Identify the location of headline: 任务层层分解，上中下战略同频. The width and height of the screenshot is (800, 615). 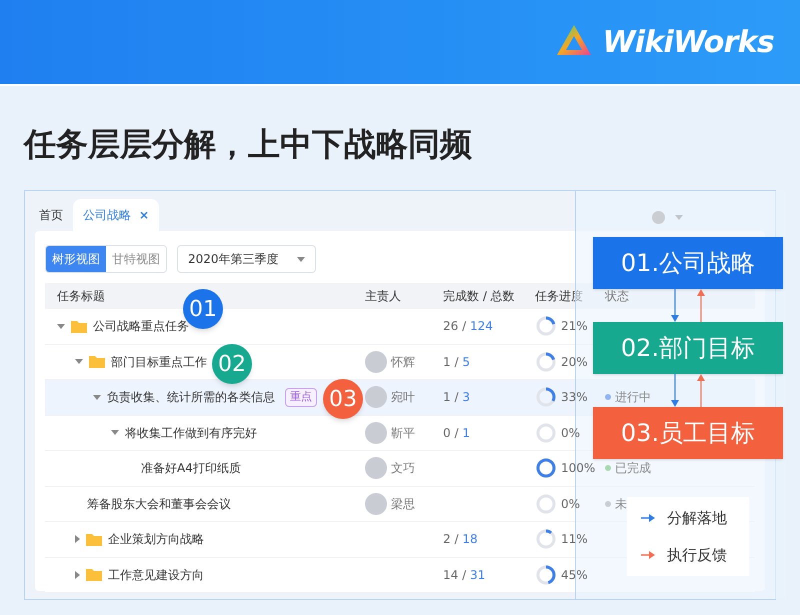
(248, 144).